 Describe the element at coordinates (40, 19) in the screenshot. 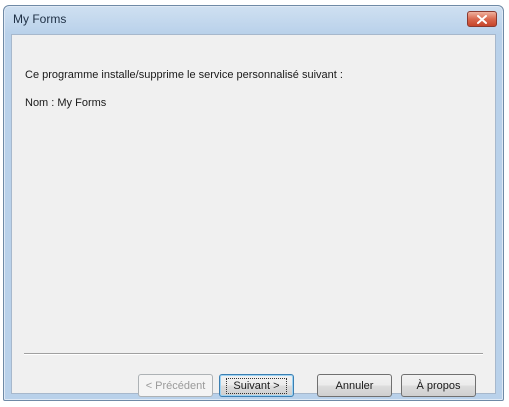

I see `window-title: My Forms` at that location.